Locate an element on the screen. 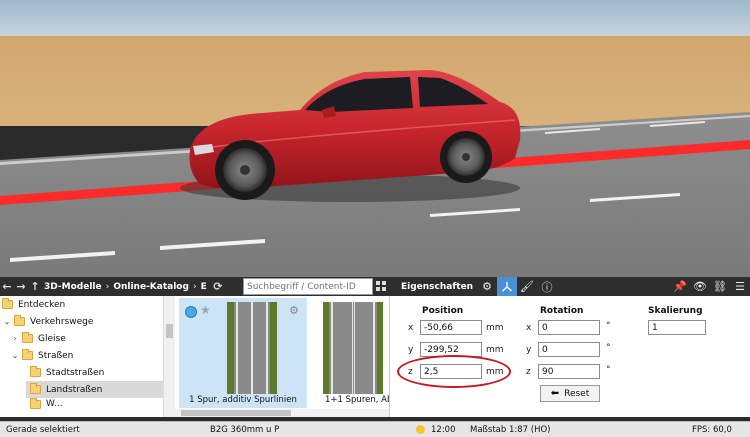 The height and width of the screenshot is (437, 750). tree-item: Stadtstraßen is located at coordinates (96, 372).